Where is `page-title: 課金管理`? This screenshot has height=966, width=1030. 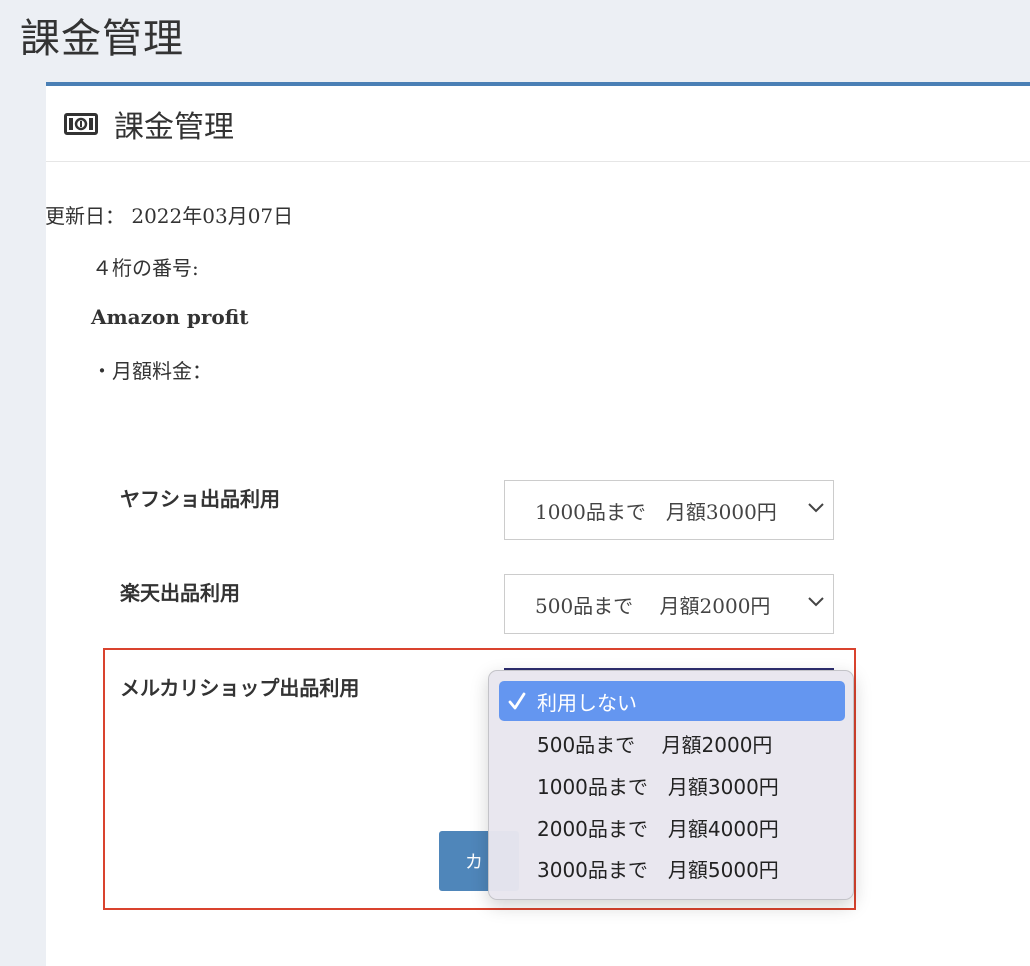
page-title: 課金管理 is located at coordinates (102, 39).